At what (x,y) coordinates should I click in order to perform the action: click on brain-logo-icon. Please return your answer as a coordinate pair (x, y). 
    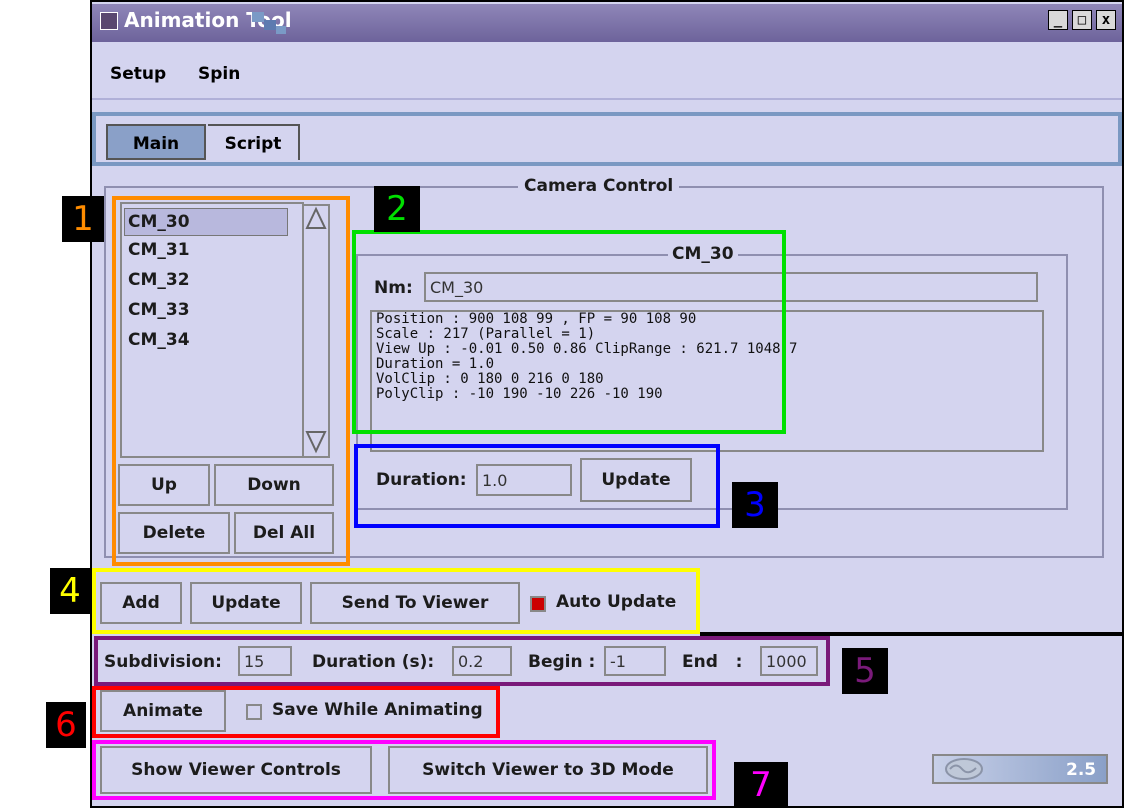
    Looking at the image, I should click on (964, 769).